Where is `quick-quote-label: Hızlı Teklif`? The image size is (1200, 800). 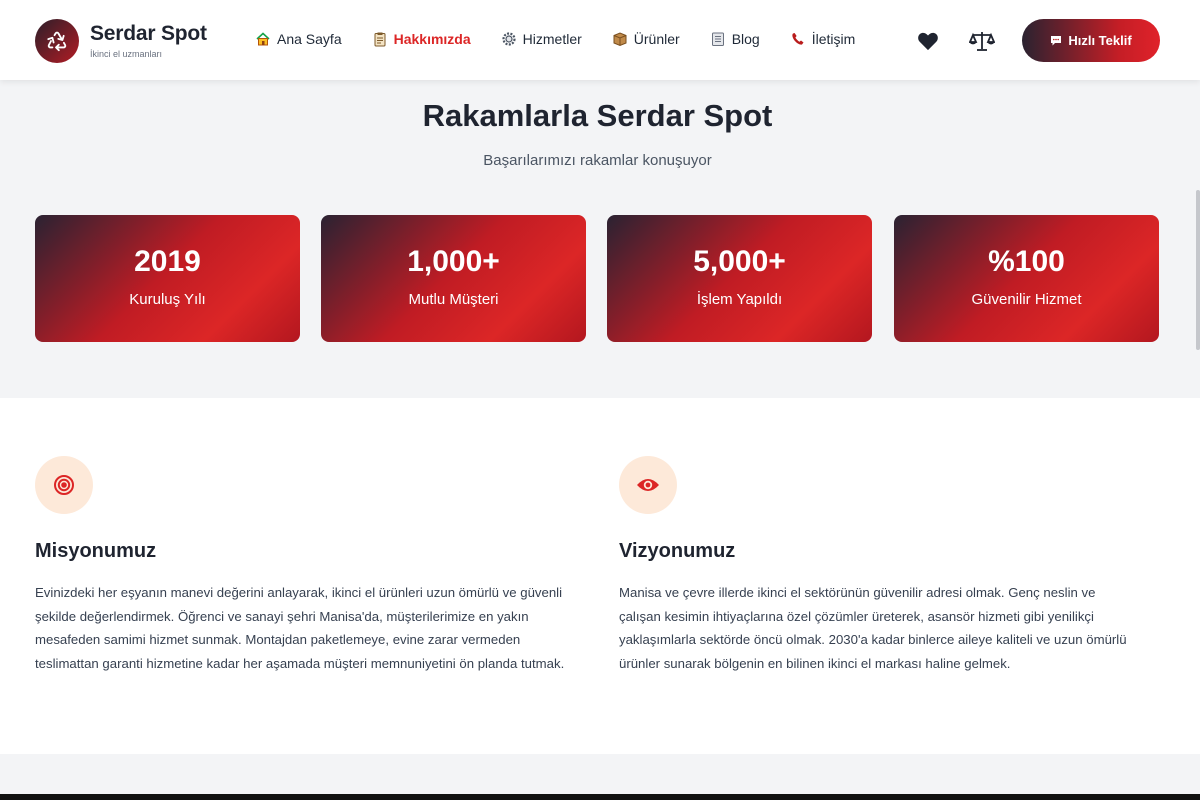 quick-quote-label: Hızlı Teklif is located at coordinates (1100, 40).